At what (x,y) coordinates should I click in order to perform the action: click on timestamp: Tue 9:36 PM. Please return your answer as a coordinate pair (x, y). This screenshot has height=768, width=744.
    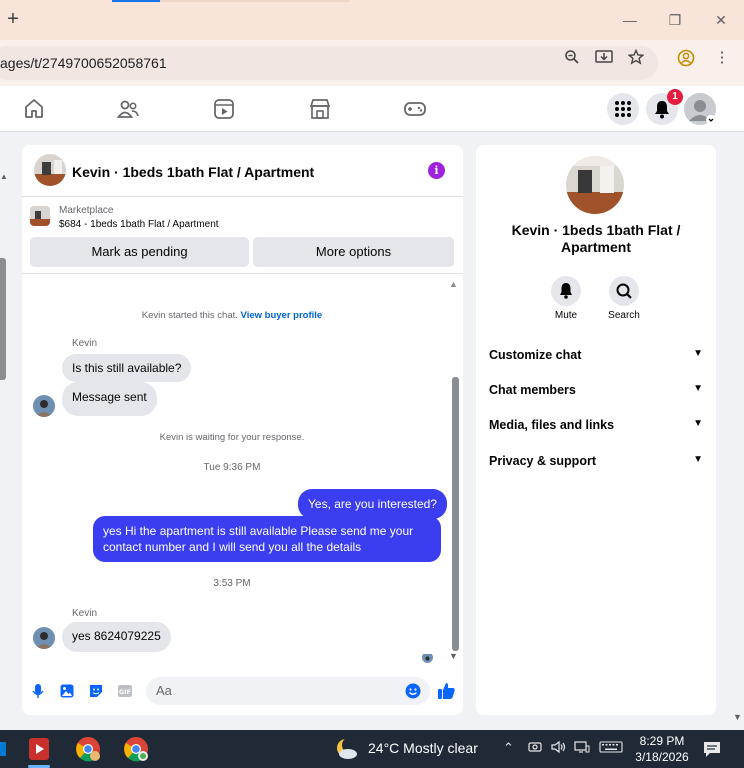
    Looking at the image, I should click on (232, 467).